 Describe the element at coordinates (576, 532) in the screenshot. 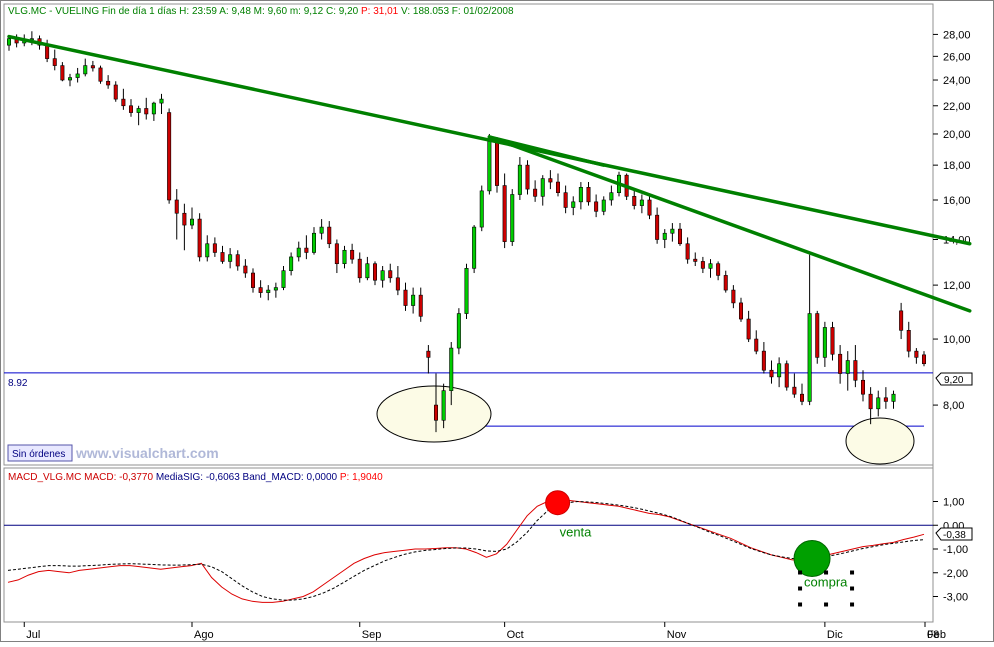

I see `sell-signal-label: venta` at that location.